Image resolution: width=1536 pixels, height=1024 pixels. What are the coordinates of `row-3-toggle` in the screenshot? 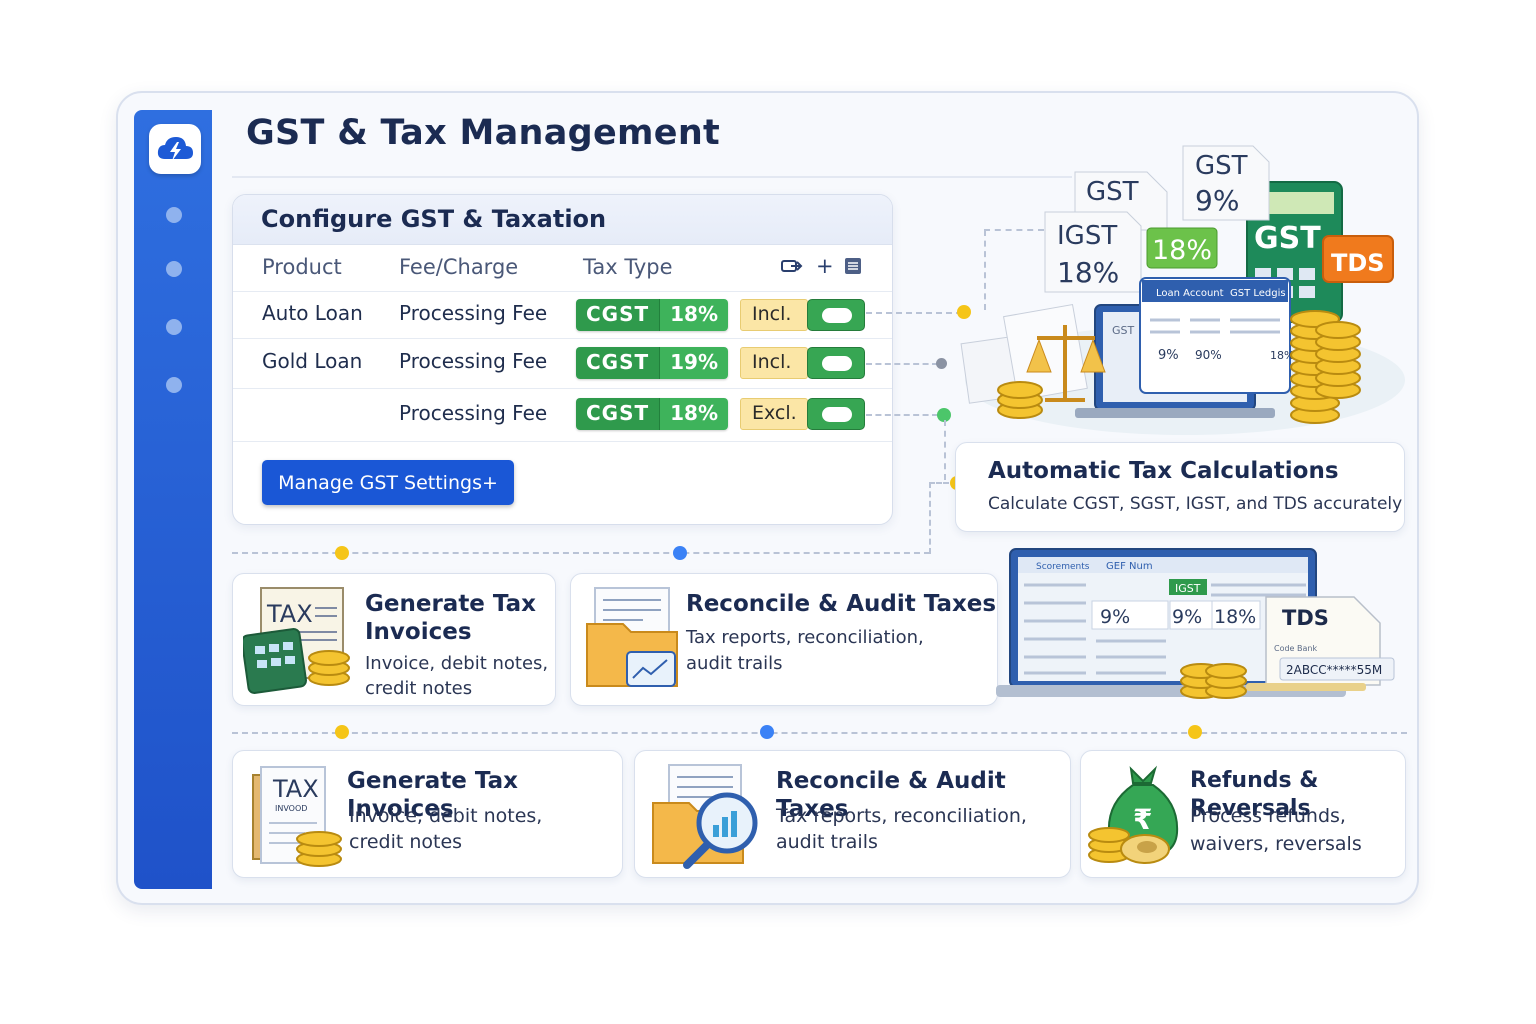 It's located at (836, 414).